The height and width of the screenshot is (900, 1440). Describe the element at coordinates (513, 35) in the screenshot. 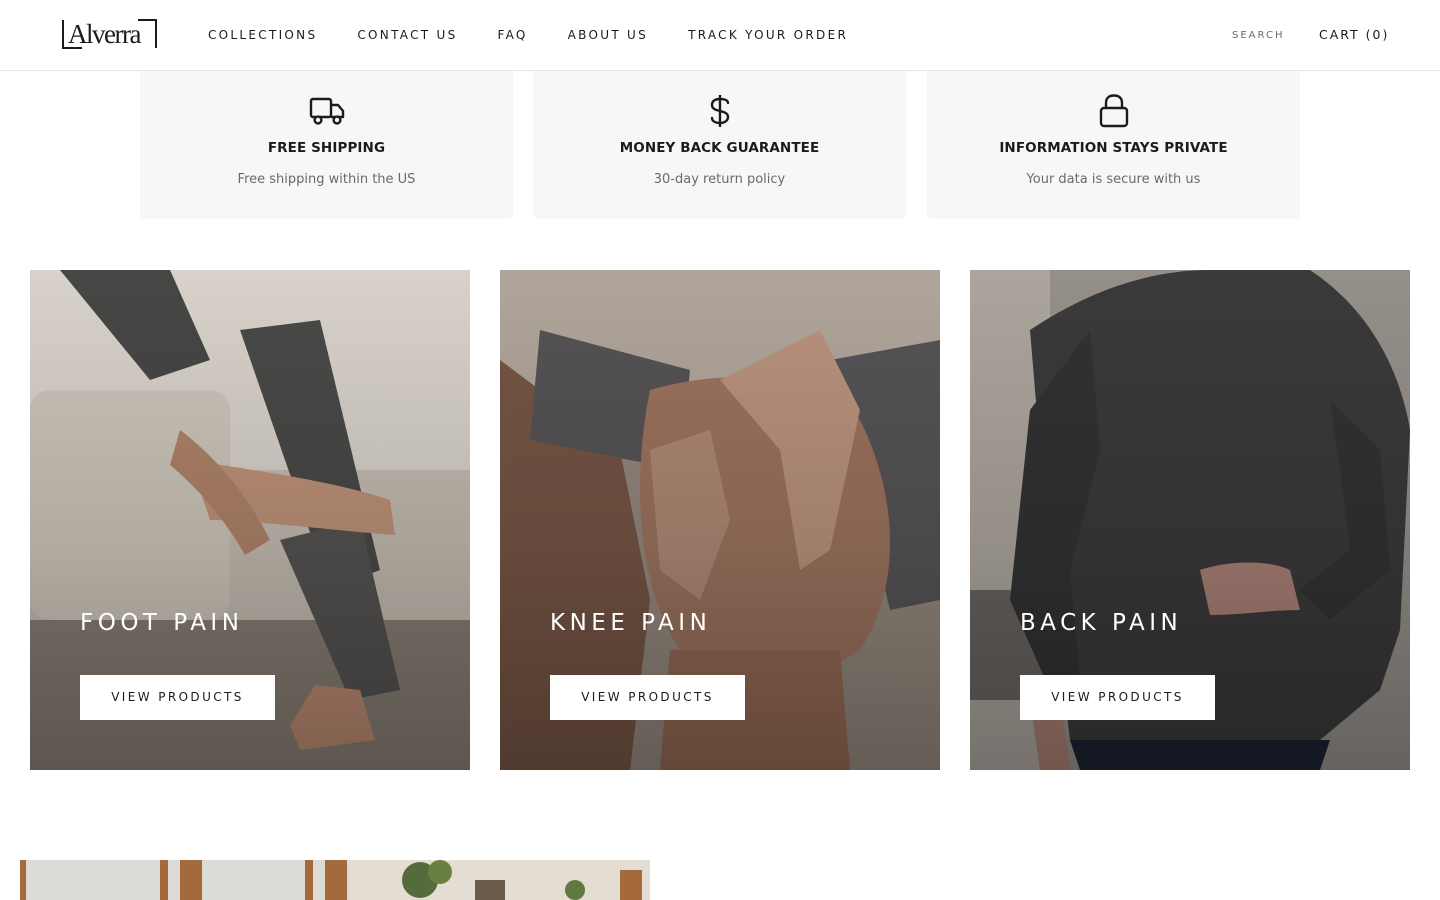

I see `nav-faq: FAQ` at that location.